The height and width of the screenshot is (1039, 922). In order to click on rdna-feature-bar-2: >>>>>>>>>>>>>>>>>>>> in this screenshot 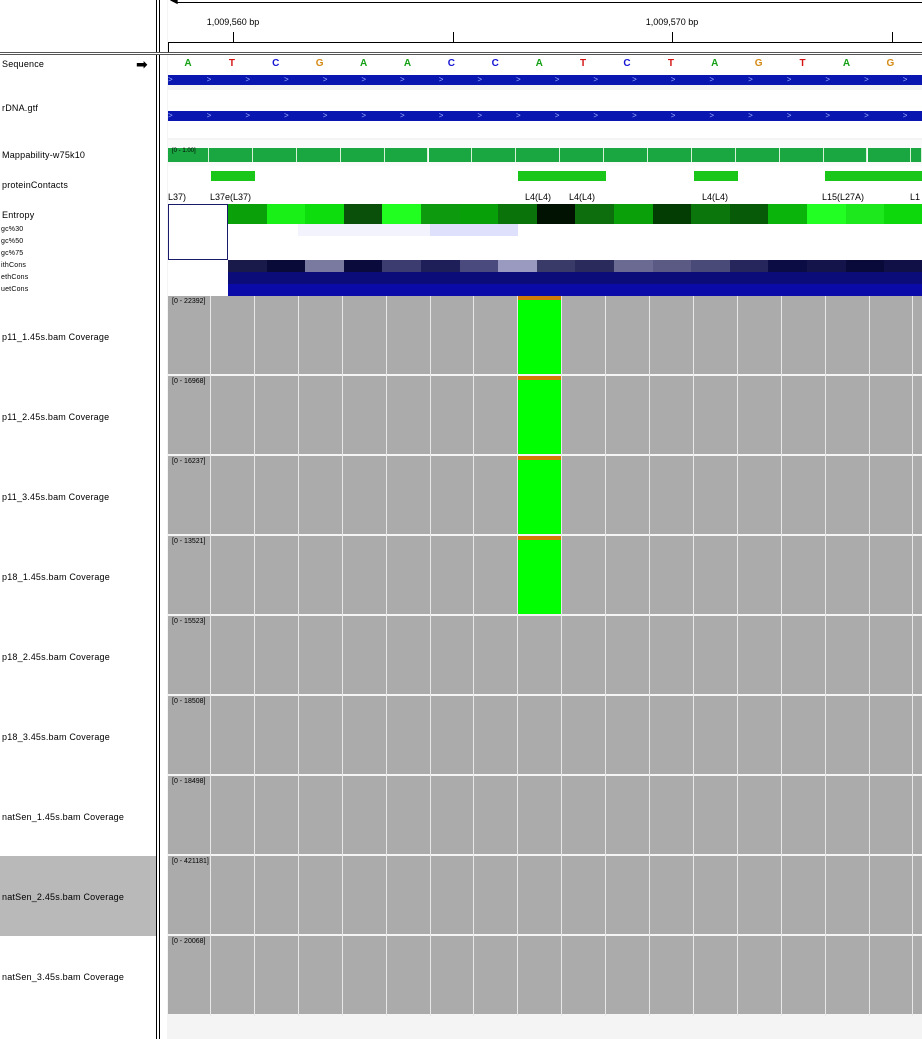, I will do `click(545, 116)`.